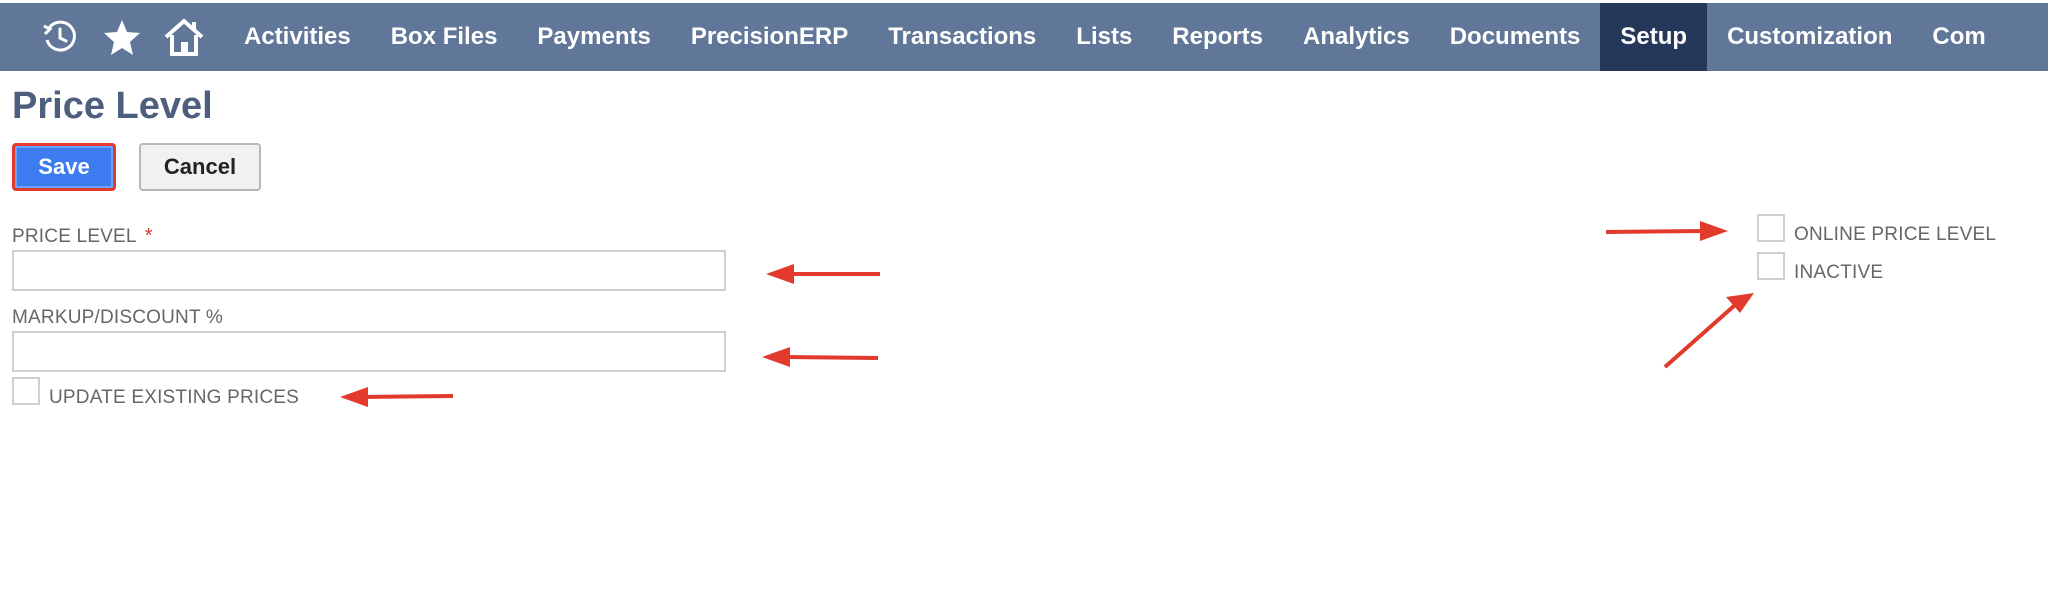 This screenshot has height=609, width=2048. What do you see at coordinates (74, 236) in the screenshot?
I see `price-level-label-text: PRICE LEVEL` at bounding box center [74, 236].